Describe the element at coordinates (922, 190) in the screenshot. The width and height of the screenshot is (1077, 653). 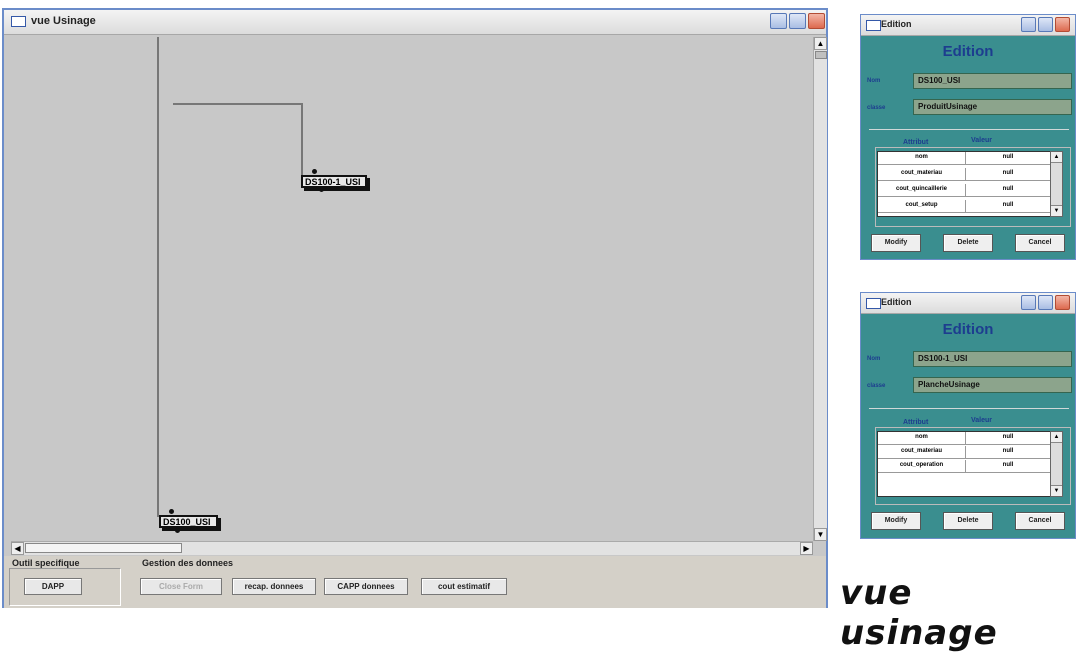
I see `attr-cell: cout_quincaillerie` at that location.